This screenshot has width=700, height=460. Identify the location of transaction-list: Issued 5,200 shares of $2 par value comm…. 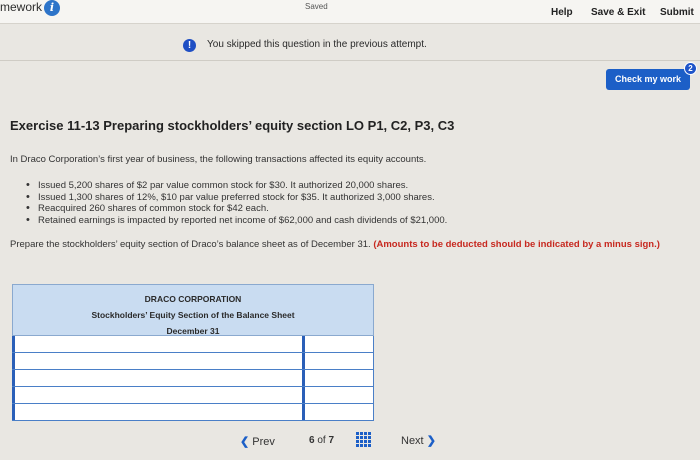
(236, 203).